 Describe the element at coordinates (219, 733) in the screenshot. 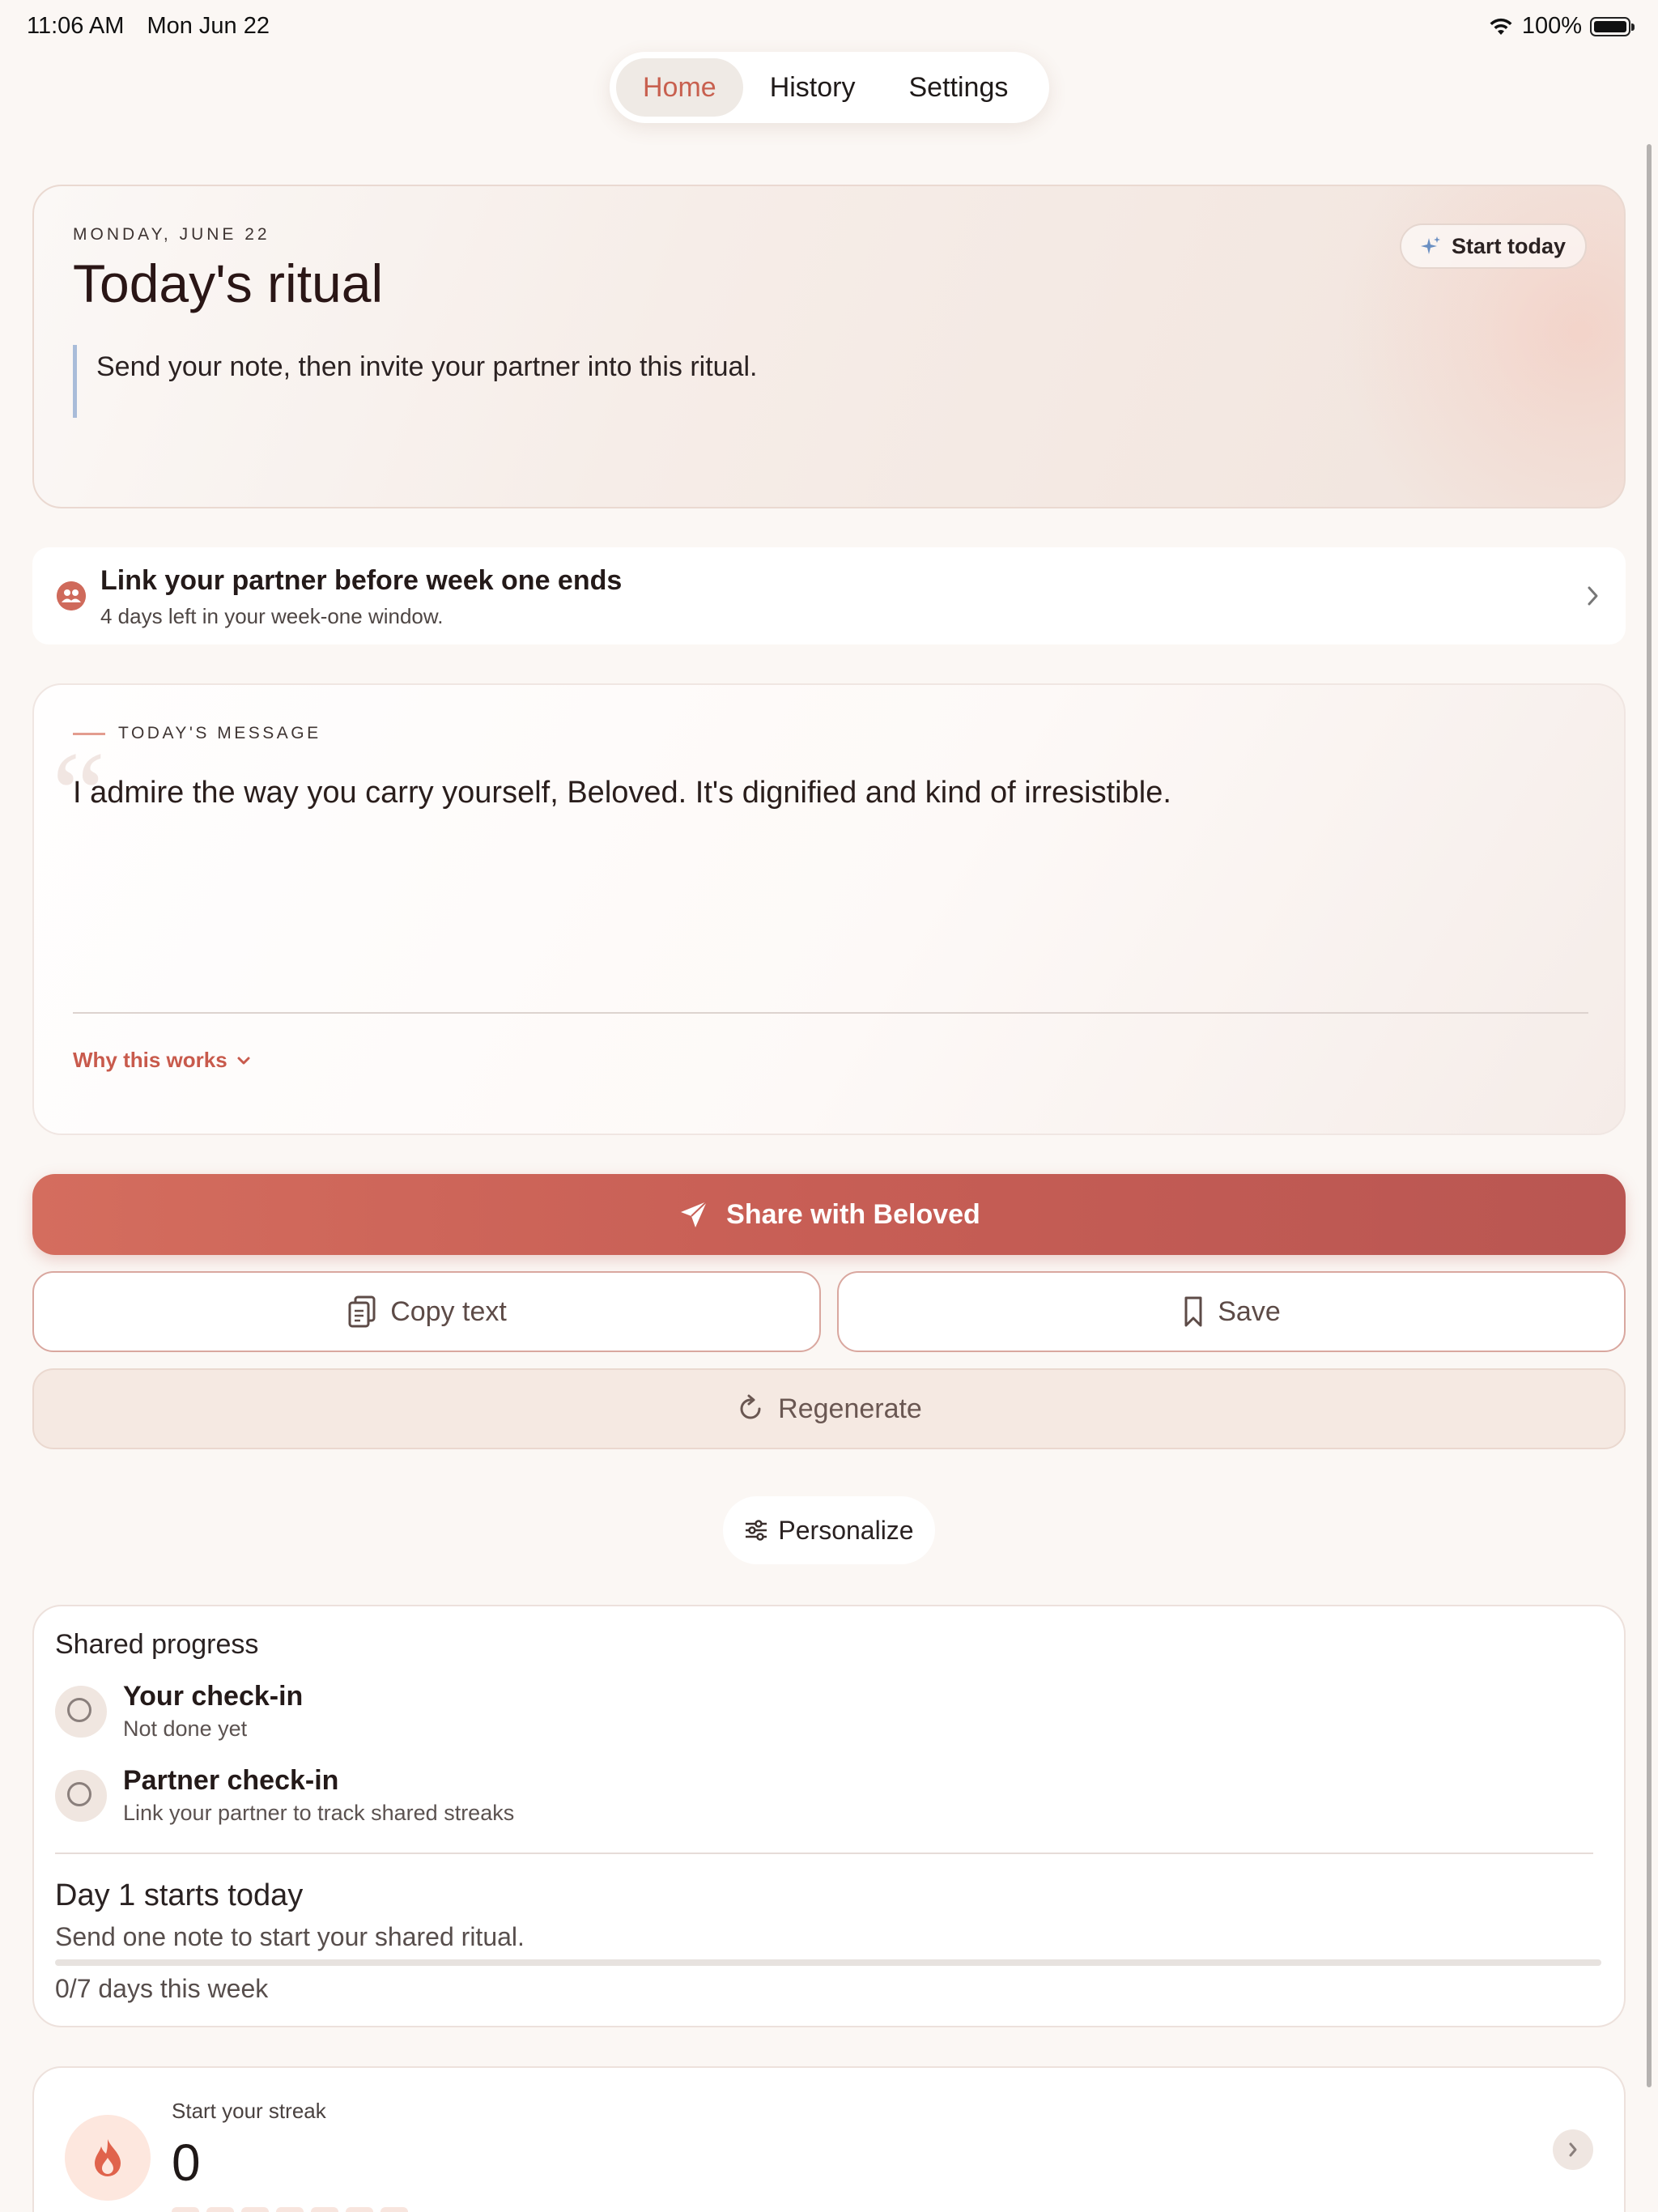

I see `message-label-text: TODAY'S MESSAGE` at that location.